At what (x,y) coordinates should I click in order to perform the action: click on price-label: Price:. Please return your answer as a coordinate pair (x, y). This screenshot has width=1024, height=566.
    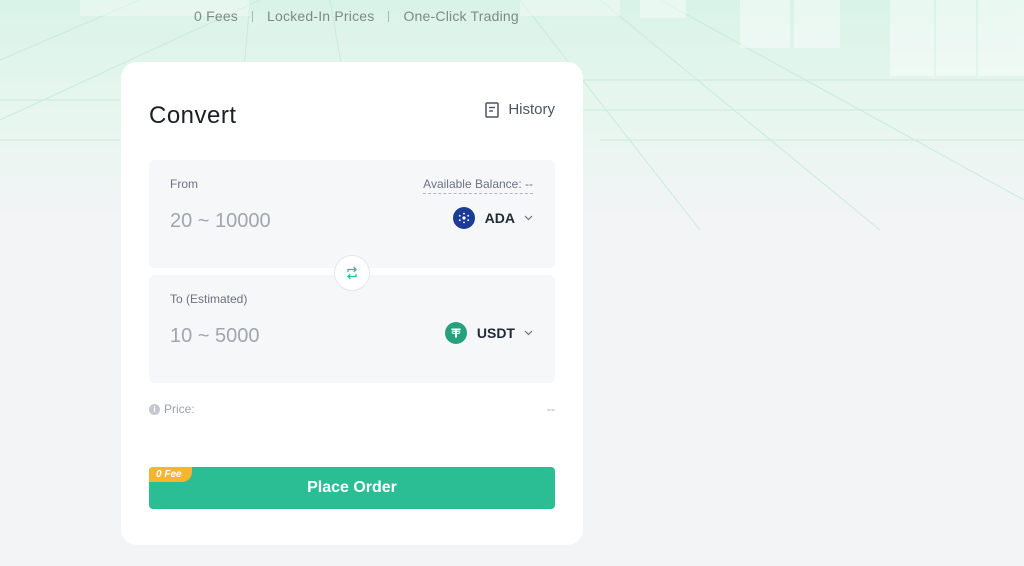
    Looking at the image, I should click on (179, 409).